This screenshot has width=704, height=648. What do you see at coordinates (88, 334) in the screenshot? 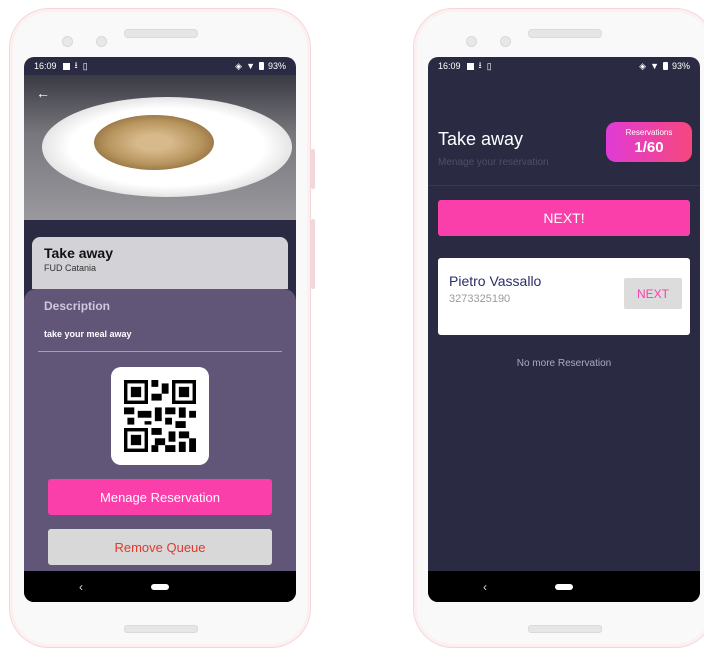
I see `description-text: take your meal away` at bounding box center [88, 334].